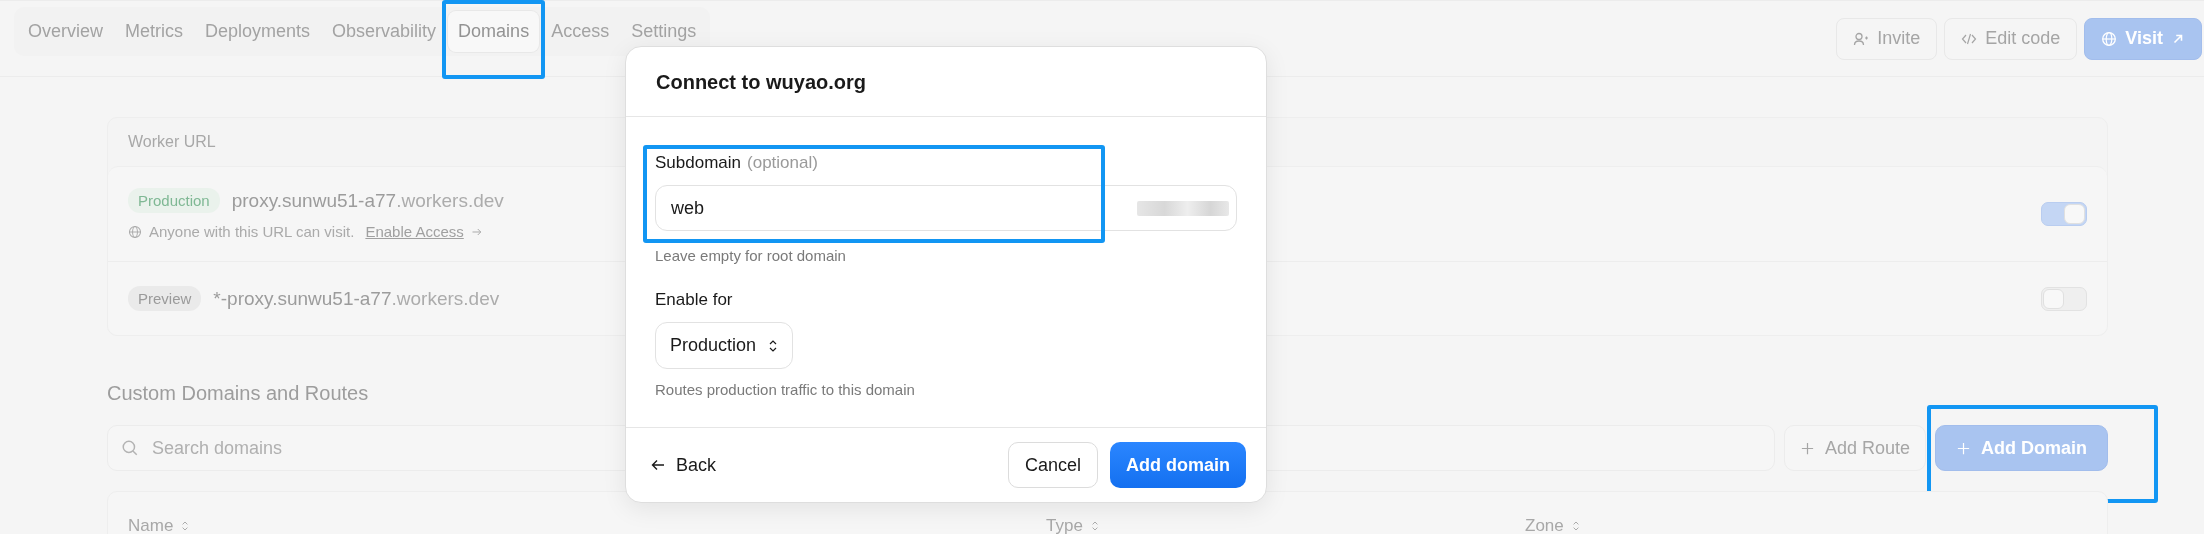 Image resolution: width=2204 pixels, height=534 pixels. What do you see at coordinates (2021, 448) in the screenshot?
I see `add-domain-button: Add Domain` at bounding box center [2021, 448].